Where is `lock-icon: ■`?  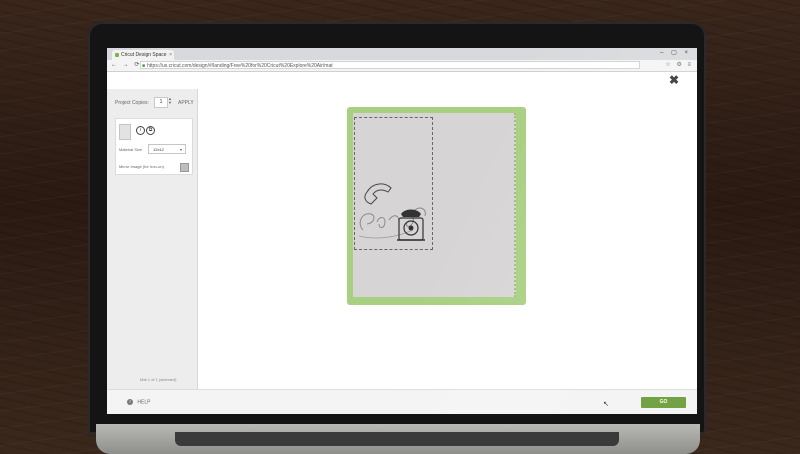 lock-icon: ■ is located at coordinates (144, 66).